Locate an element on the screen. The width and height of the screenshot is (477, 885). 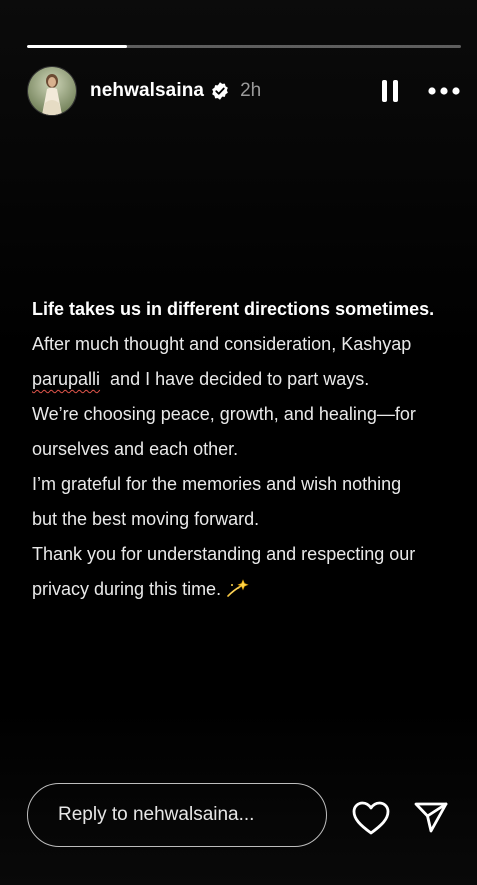
more-options-button is located at coordinates (444, 91).